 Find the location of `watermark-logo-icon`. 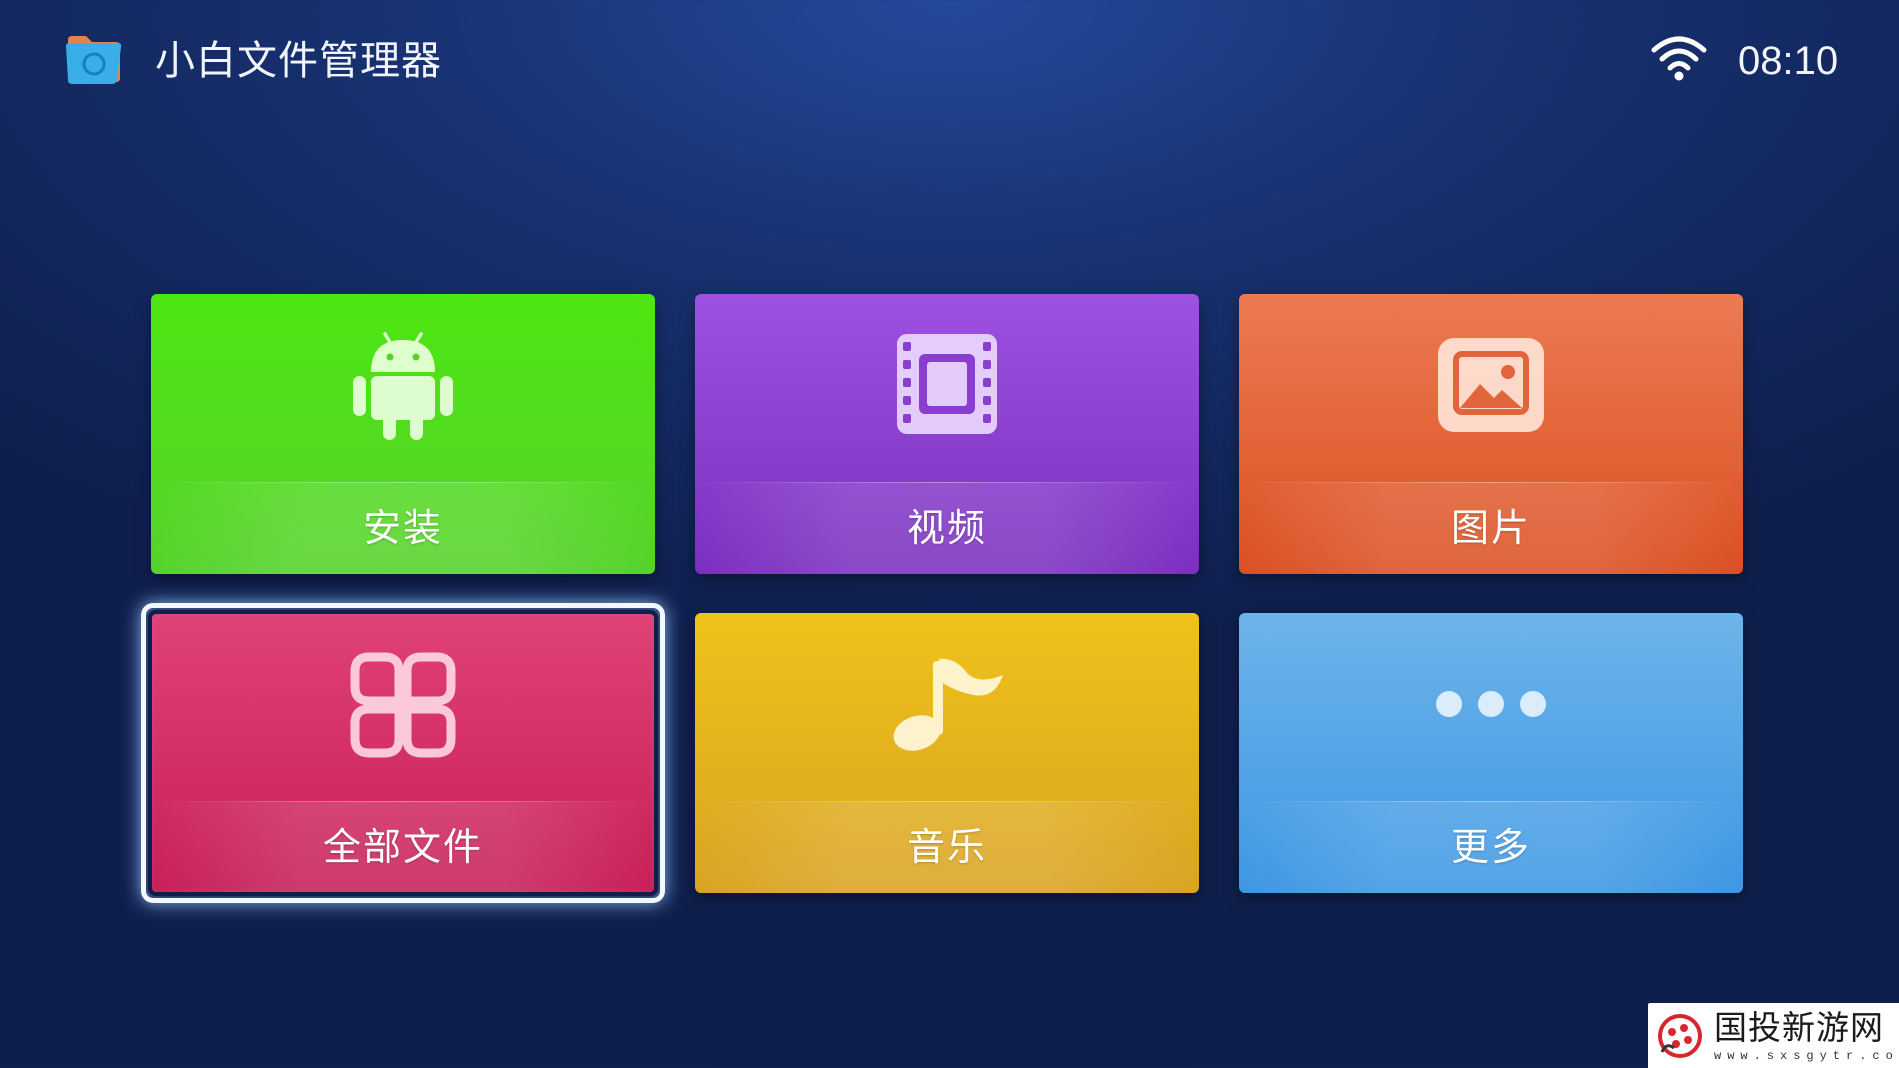

watermark-logo-icon is located at coordinates (1680, 1036).